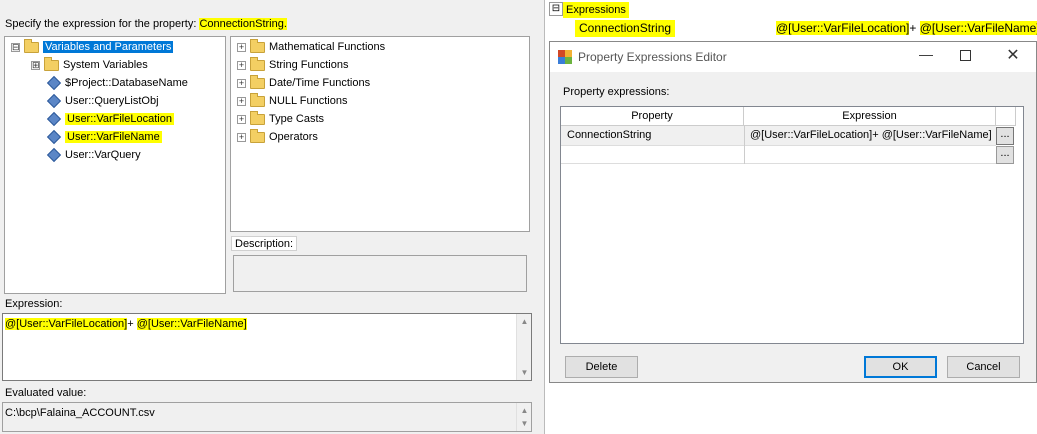 The image size is (1037, 434). What do you see at coordinates (1006, 116) in the screenshot?
I see `column-header-blank` at bounding box center [1006, 116].